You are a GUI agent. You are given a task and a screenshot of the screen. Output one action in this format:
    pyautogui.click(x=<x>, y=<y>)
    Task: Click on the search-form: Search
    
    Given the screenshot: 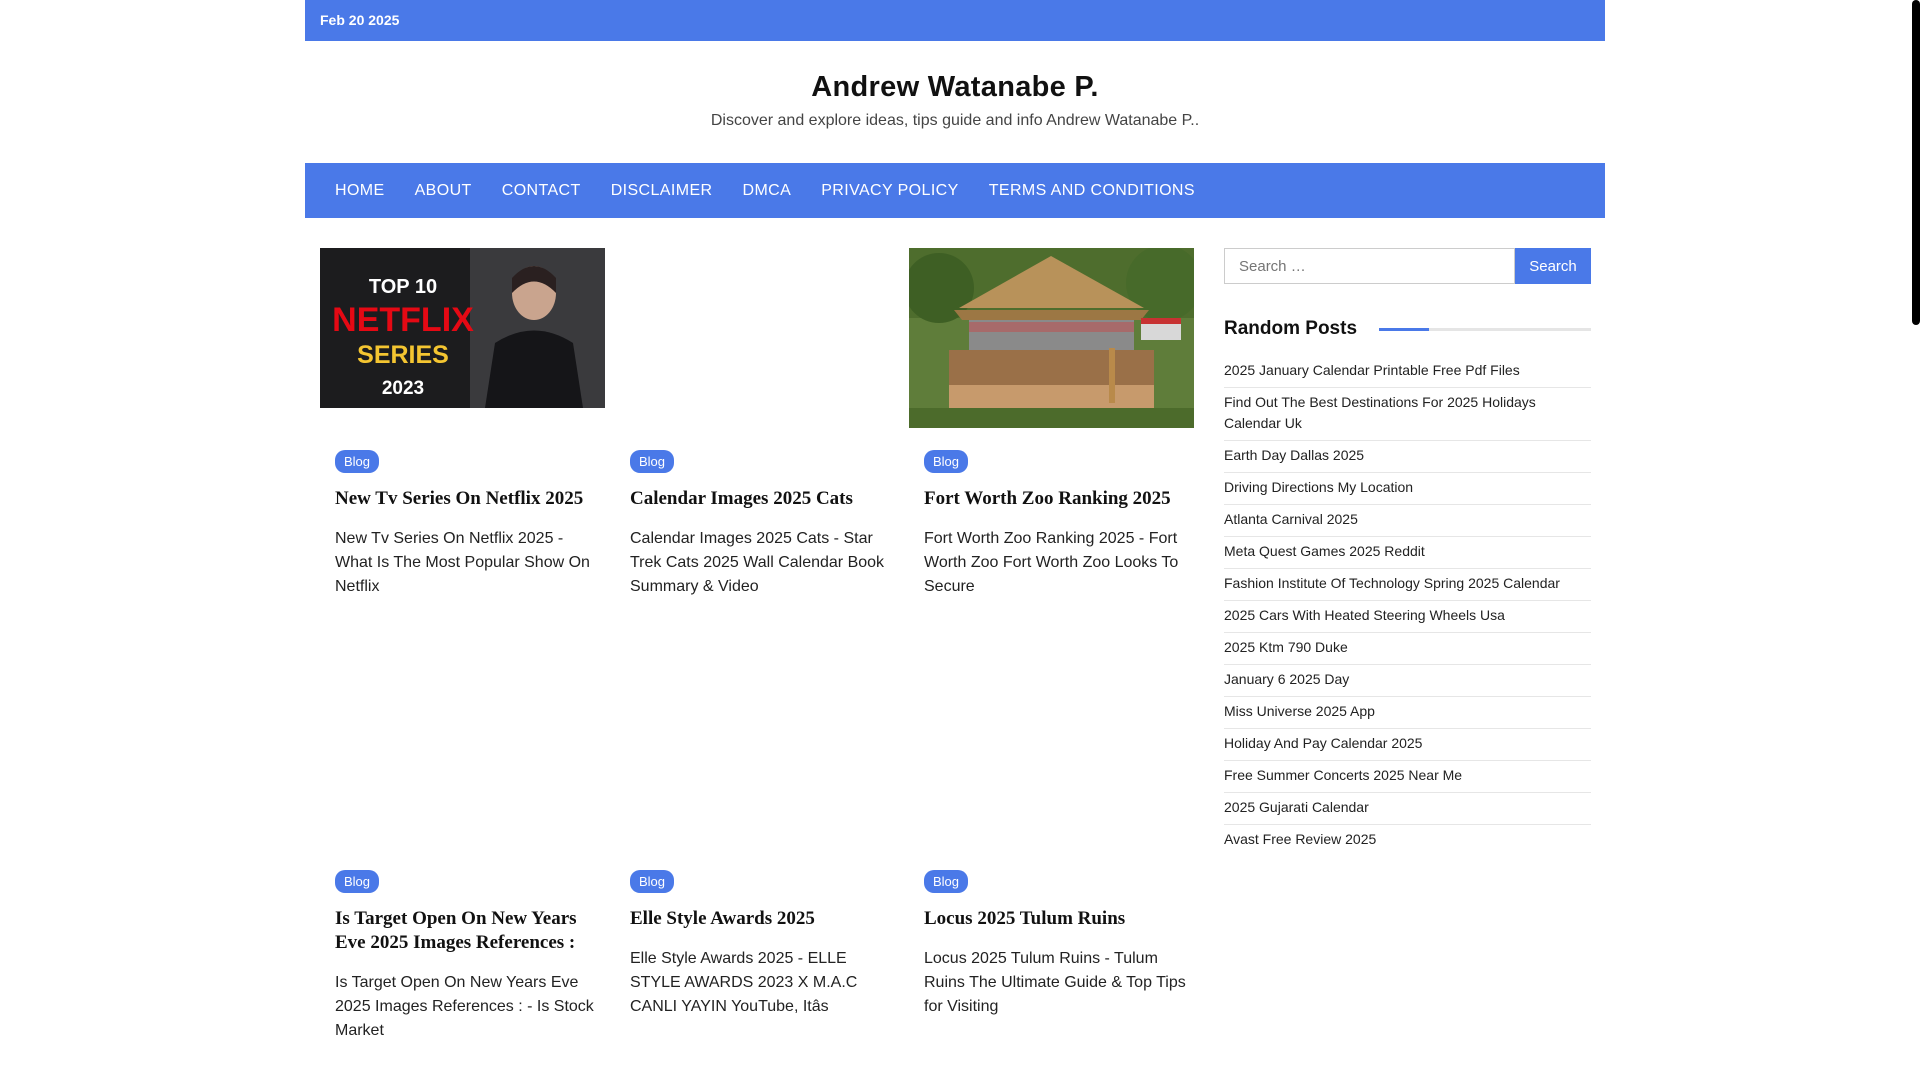 What is the action you would take?
    pyautogui.click(x=1407, y=266)
    